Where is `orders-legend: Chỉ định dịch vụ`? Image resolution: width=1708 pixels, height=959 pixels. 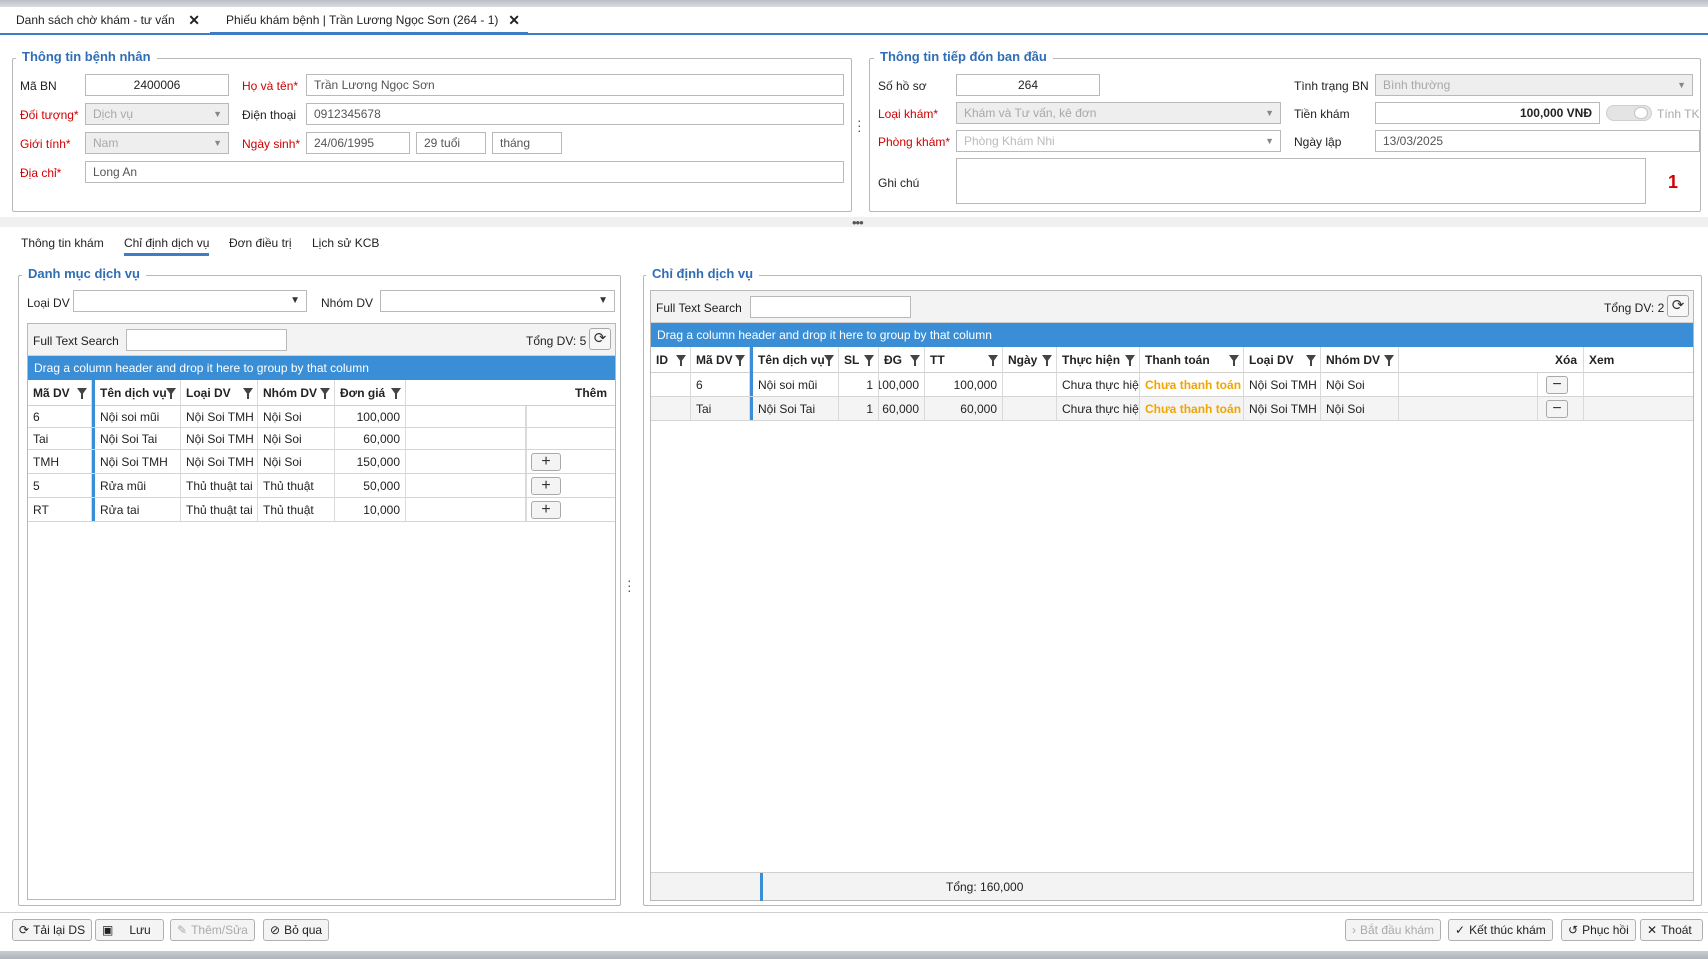 orders-legend: Chỉ định dịch vụ is located at coordinates (703, 273).